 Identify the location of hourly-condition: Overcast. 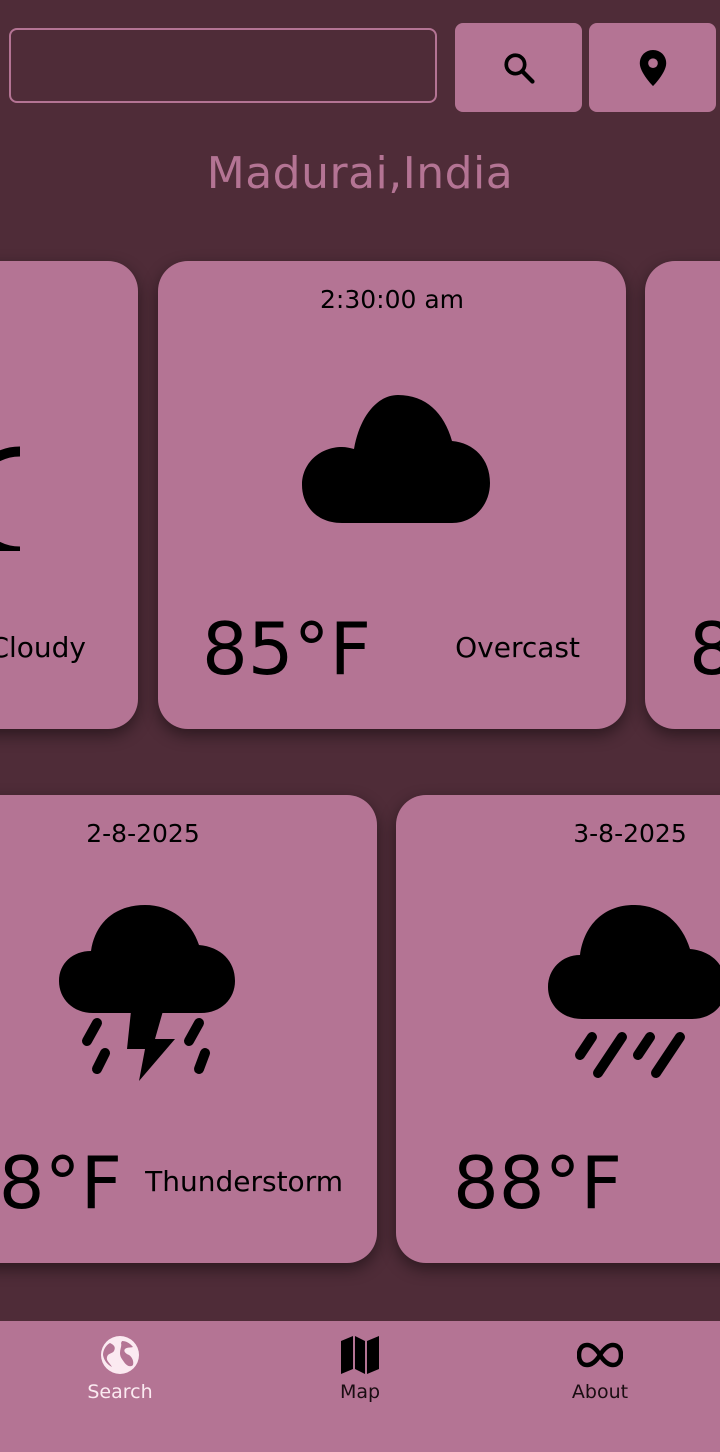
(517, 647).